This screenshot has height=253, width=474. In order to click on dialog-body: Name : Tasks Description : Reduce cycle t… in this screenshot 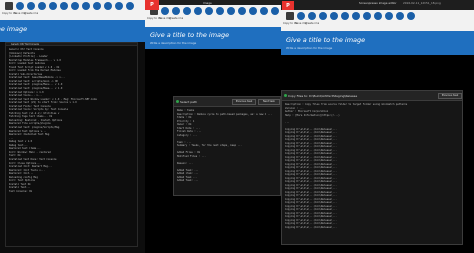, I will do `click(227, 151)`.